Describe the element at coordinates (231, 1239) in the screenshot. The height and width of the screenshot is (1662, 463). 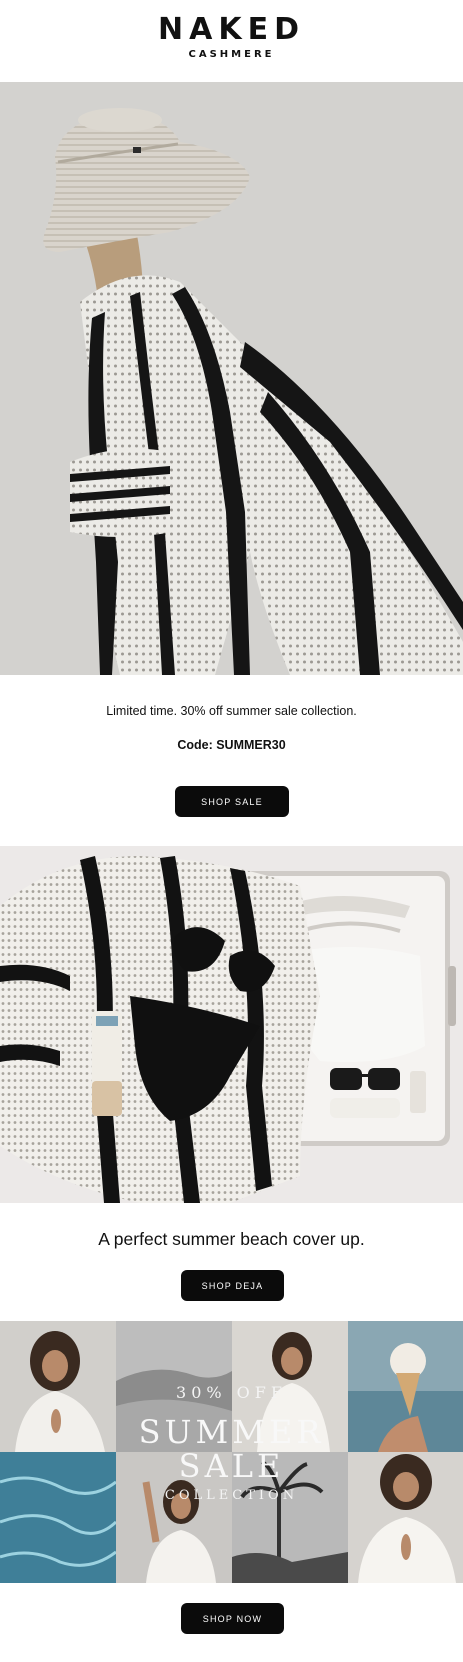
I see `feature-tagline: A perfect summer beach cover up.` at that location.